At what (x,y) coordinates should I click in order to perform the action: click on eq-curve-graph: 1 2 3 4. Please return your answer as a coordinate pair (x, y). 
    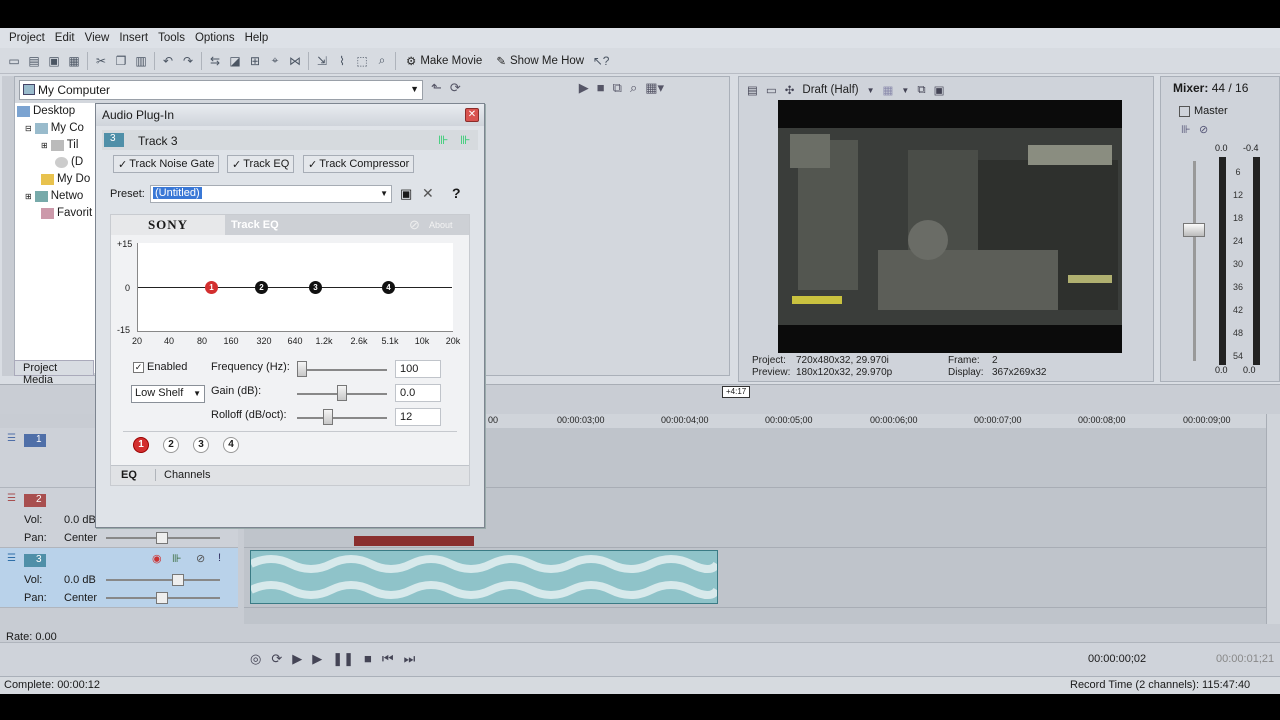
    Looking at the image, I should click on (295, 287).